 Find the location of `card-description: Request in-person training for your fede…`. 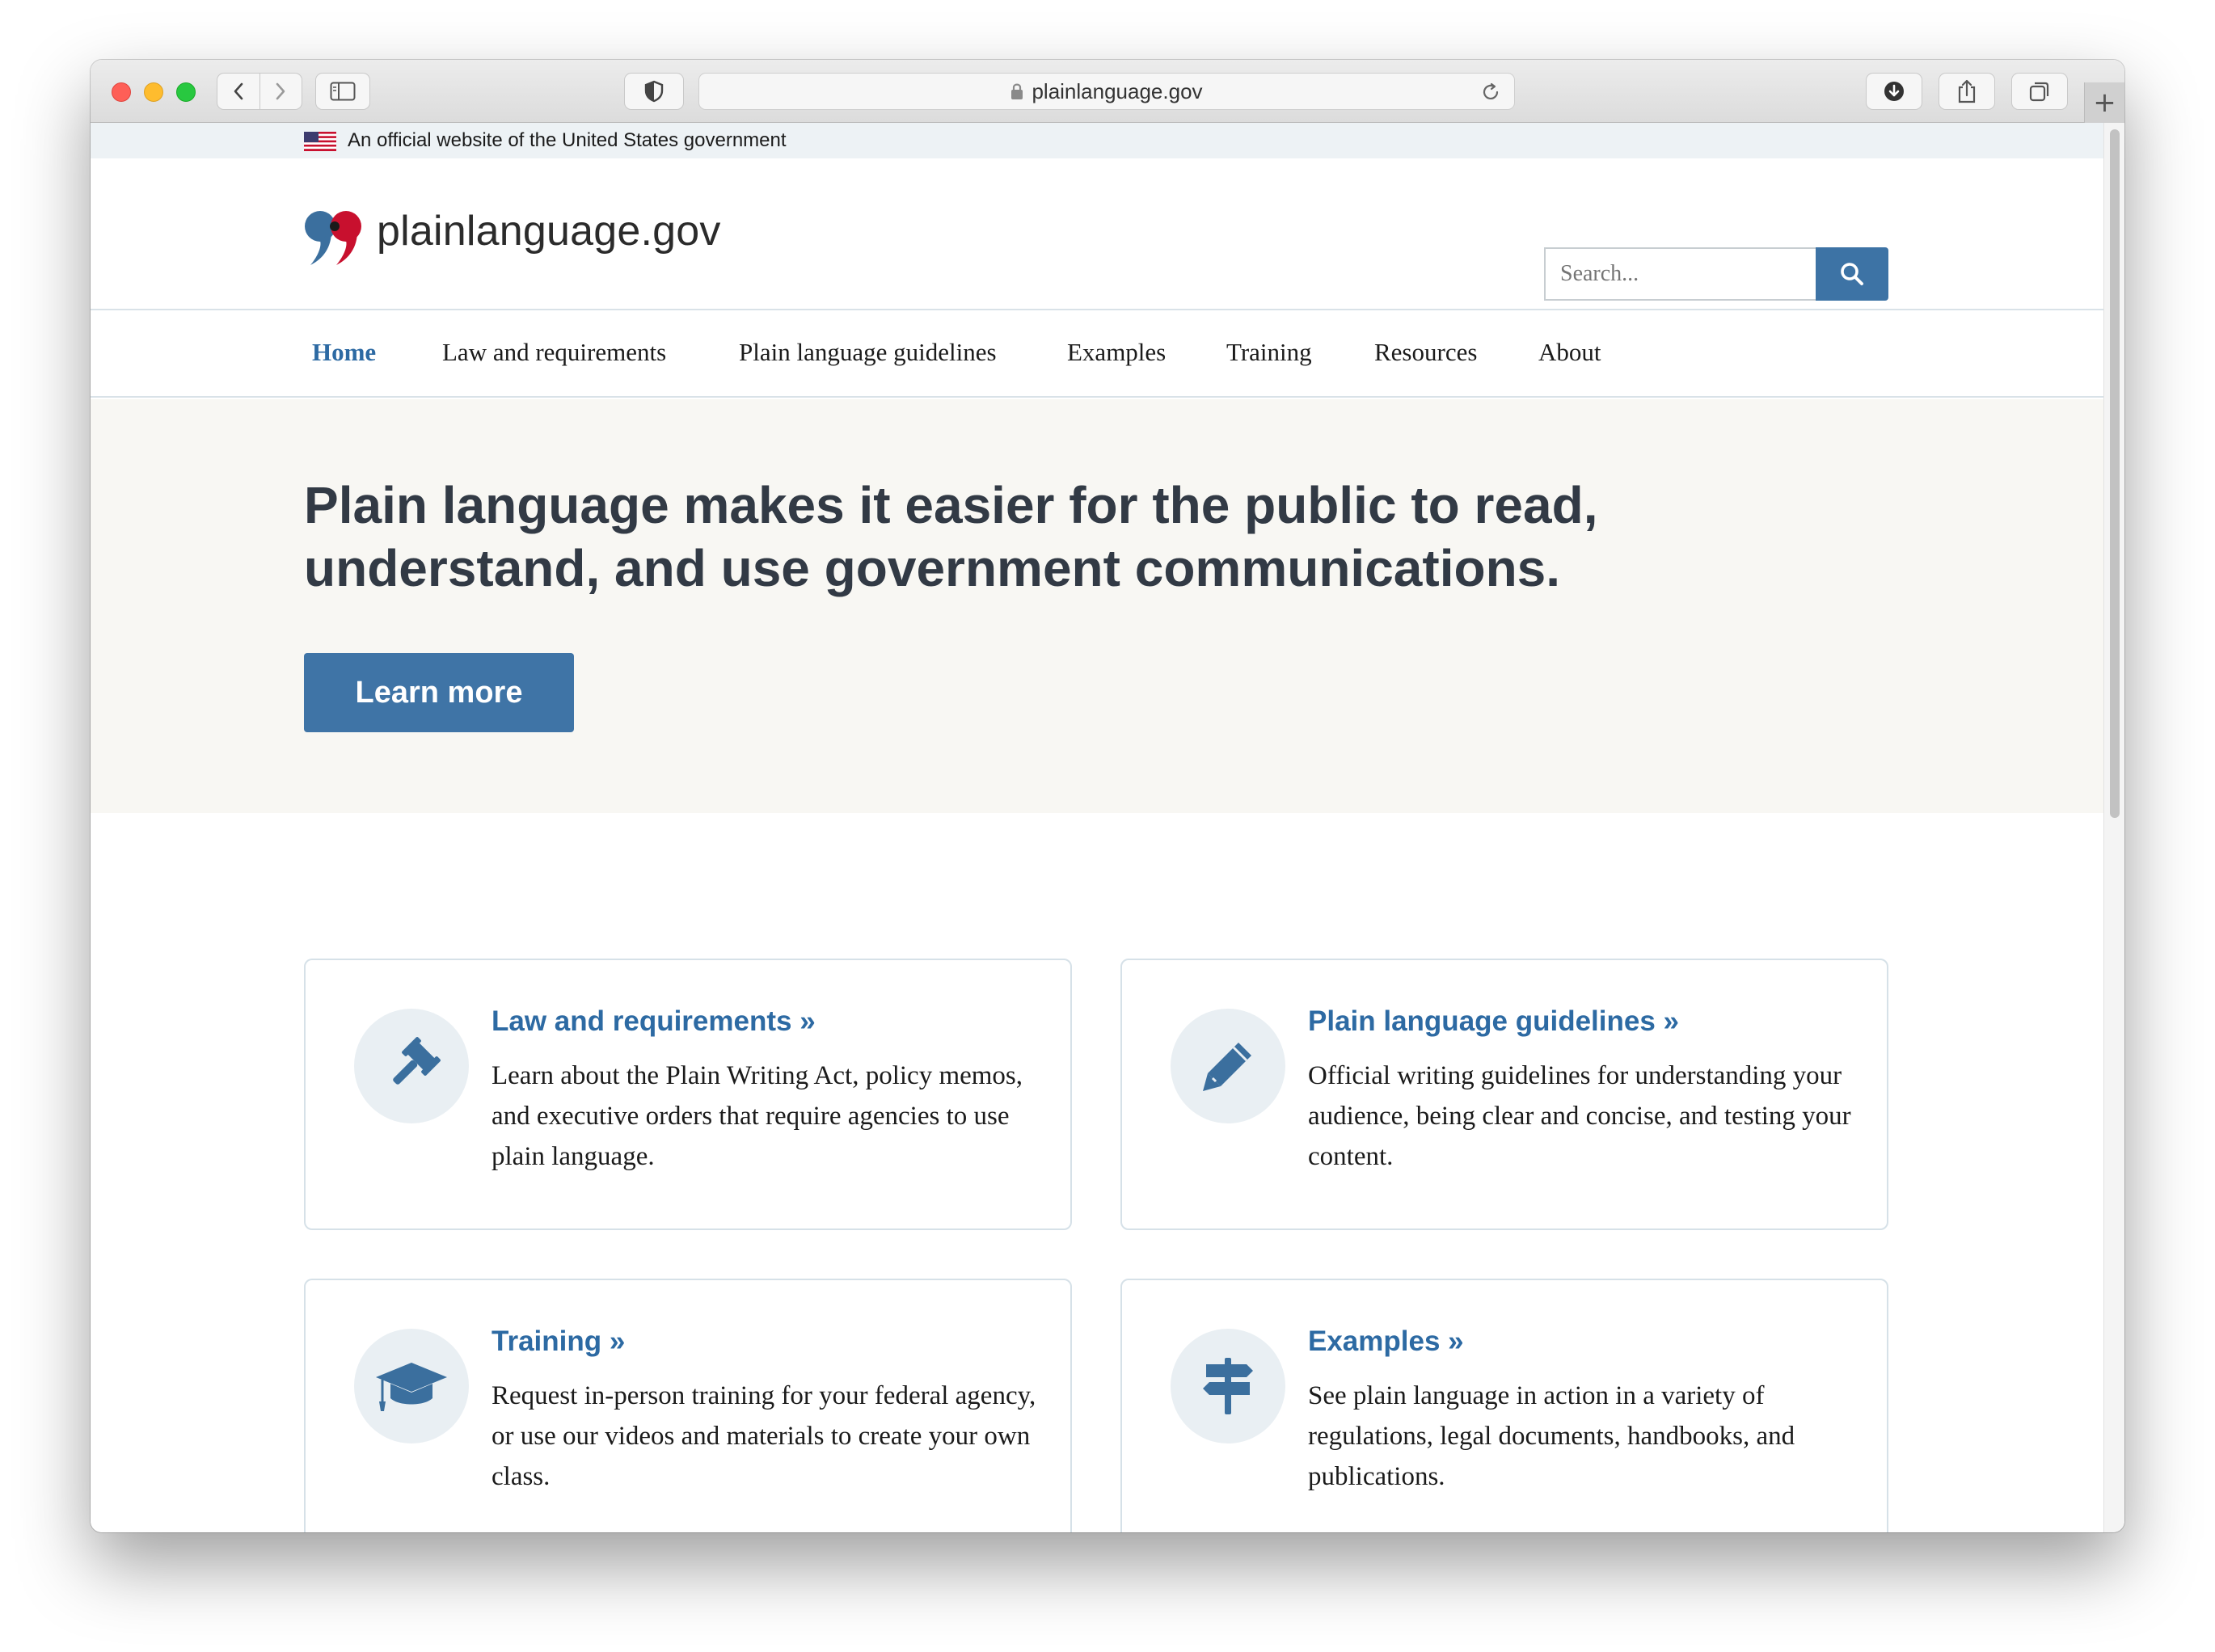

card-description: Request in-person training for your fede… is located at coordinates (764, 1436).